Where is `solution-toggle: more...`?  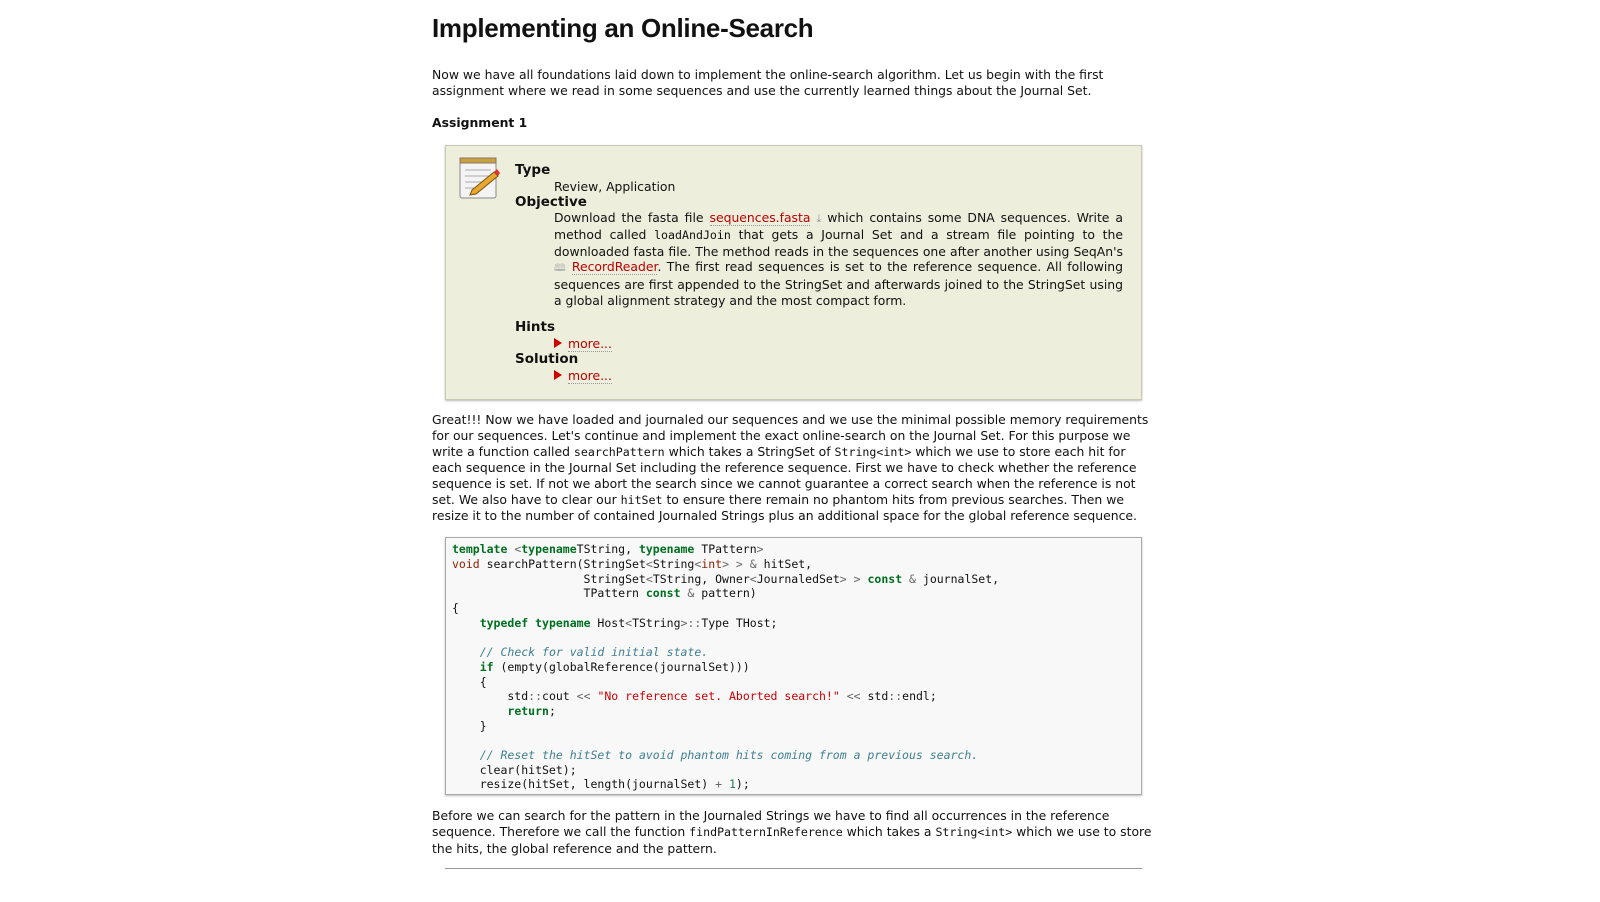 solution-toggle: more... is located at coordinates (838, 375).